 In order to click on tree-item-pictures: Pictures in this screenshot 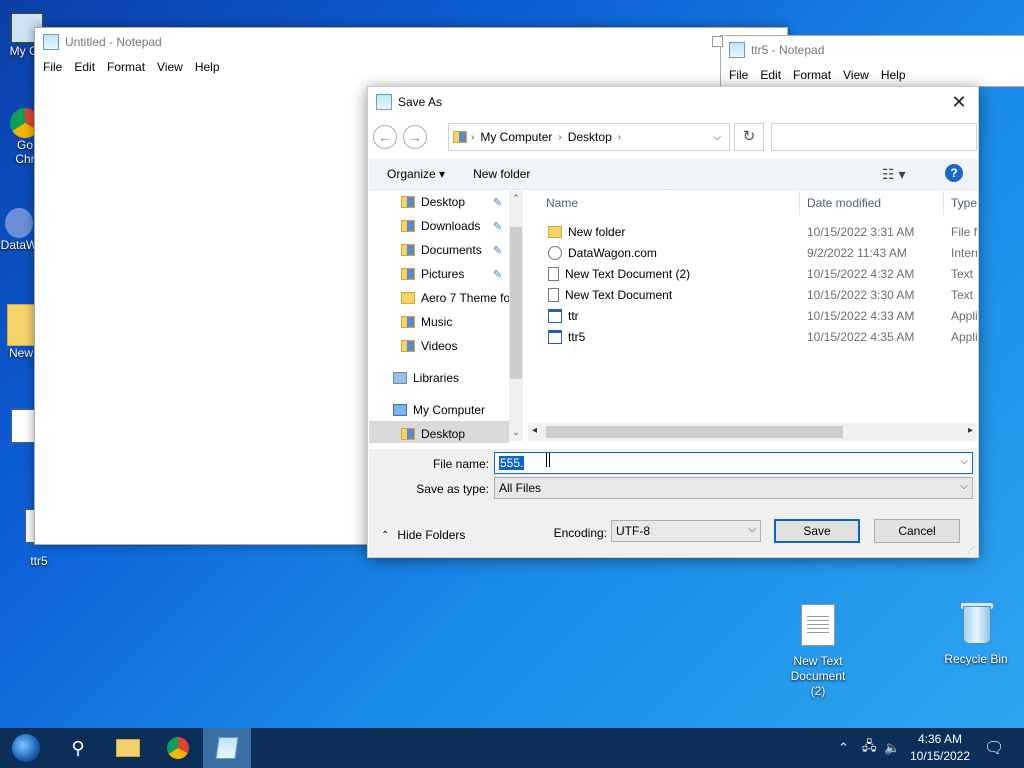, I will do `click(432, 274)`.